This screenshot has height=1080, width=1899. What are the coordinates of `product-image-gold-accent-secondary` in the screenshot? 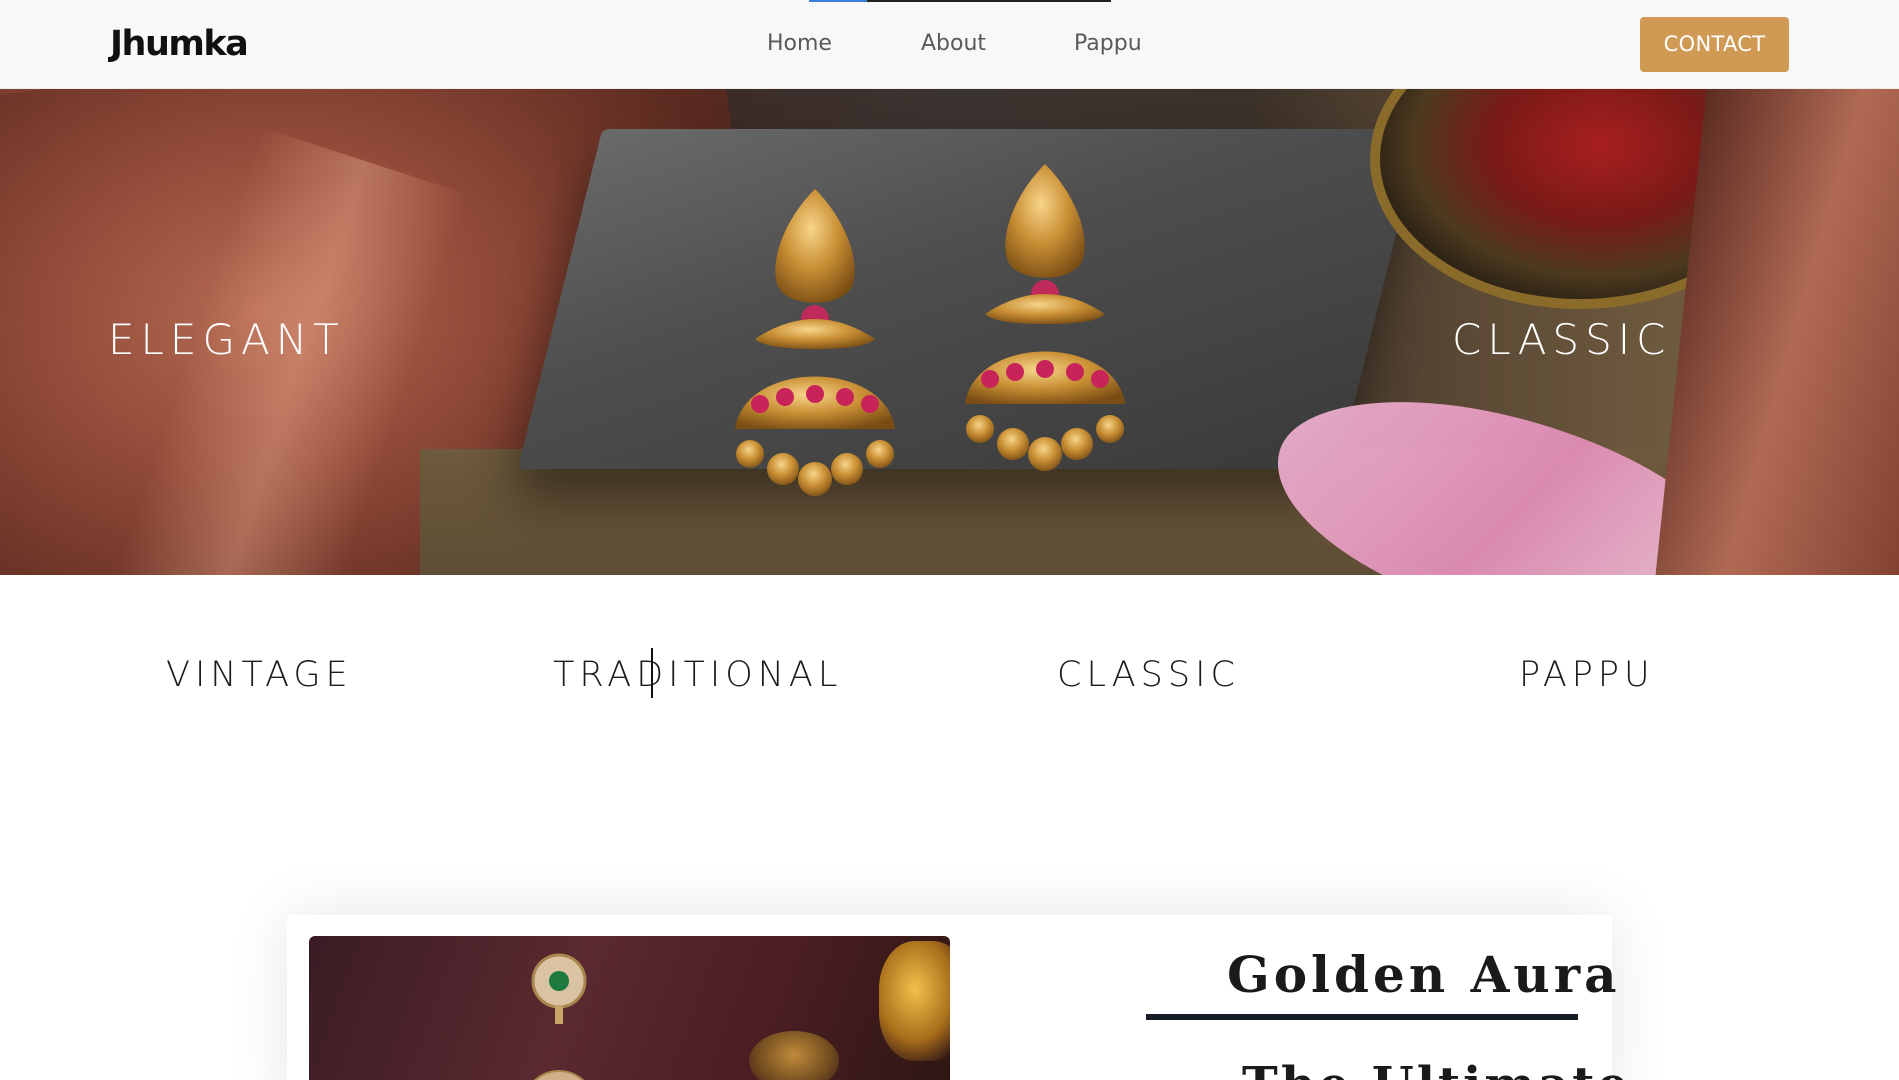 It's located at (794, 1055).